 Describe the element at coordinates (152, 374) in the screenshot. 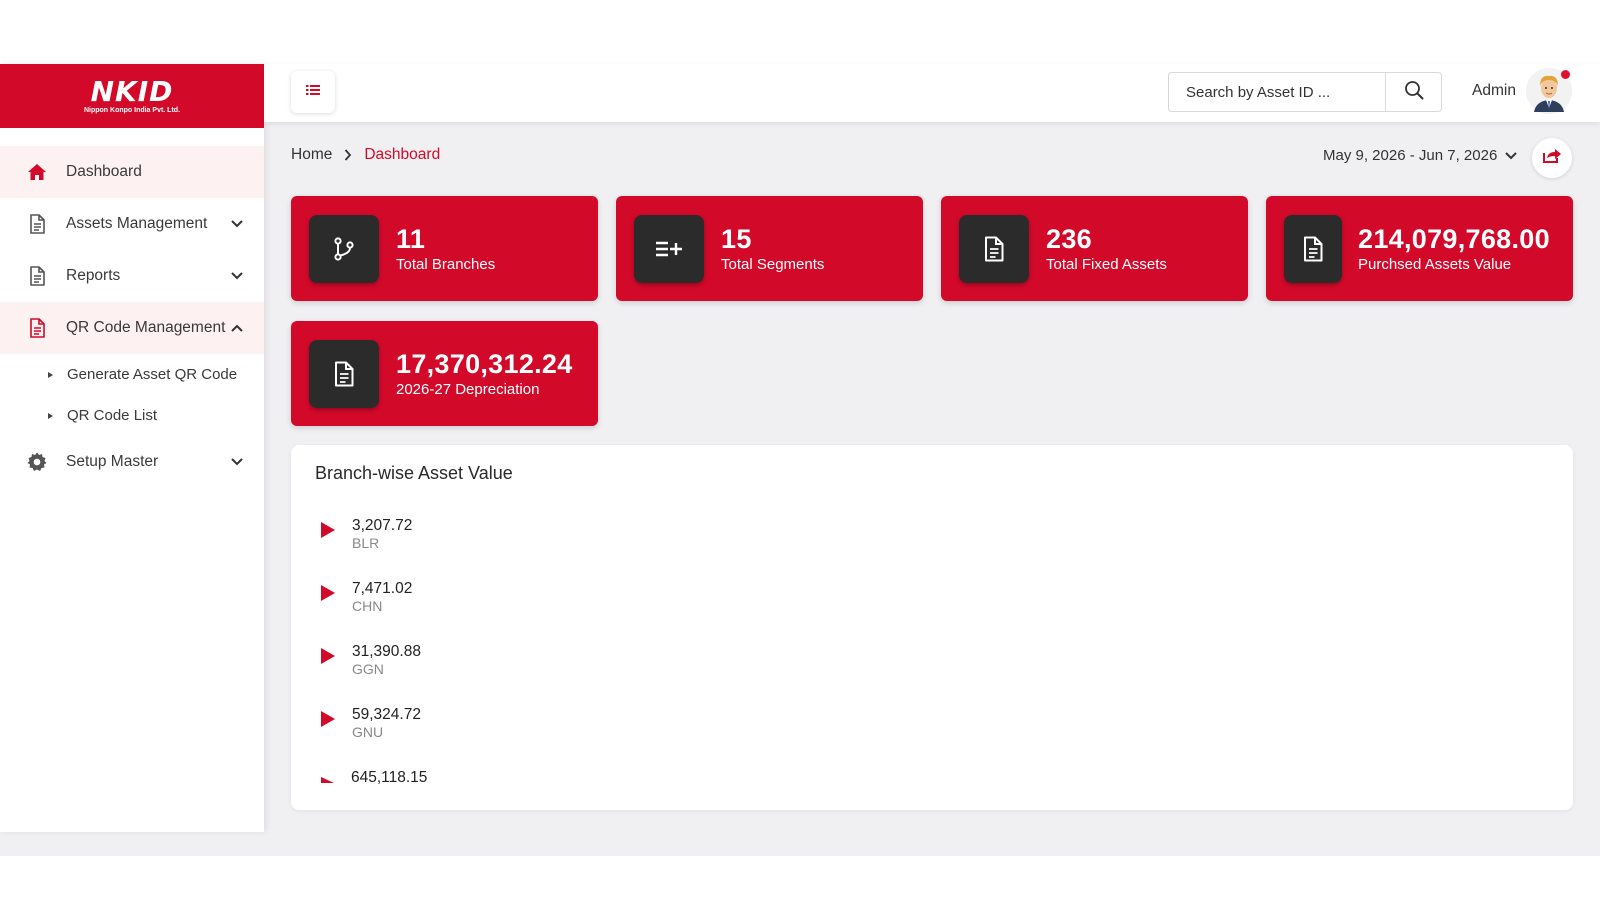

I see `sidebar-subitem-label: Generate Asset QR Code` at that location.